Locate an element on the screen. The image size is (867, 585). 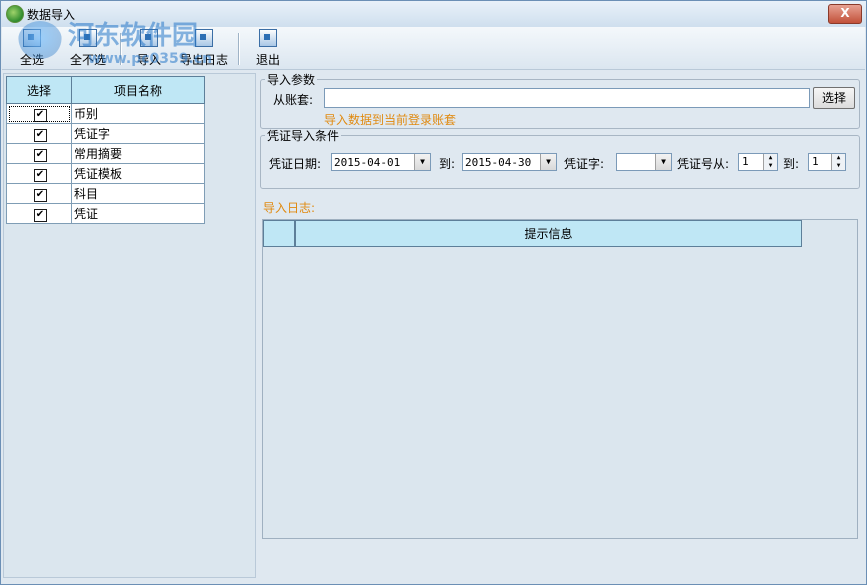
import-button: 导入 is located at coordinates (149, 48).